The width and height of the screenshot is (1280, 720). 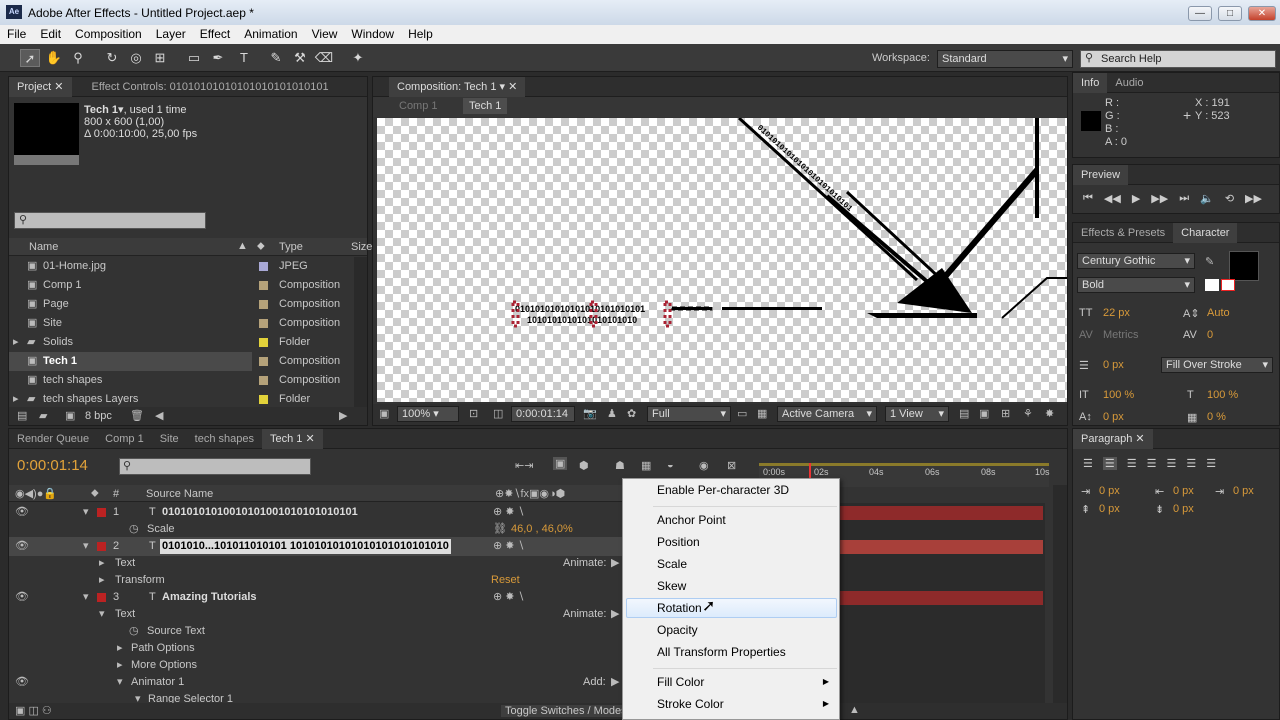 What do you see at coordinates (1211, 463) in the screenshot?
I see `justify-all-icon: ☰` at bounding box center [1211, 463].